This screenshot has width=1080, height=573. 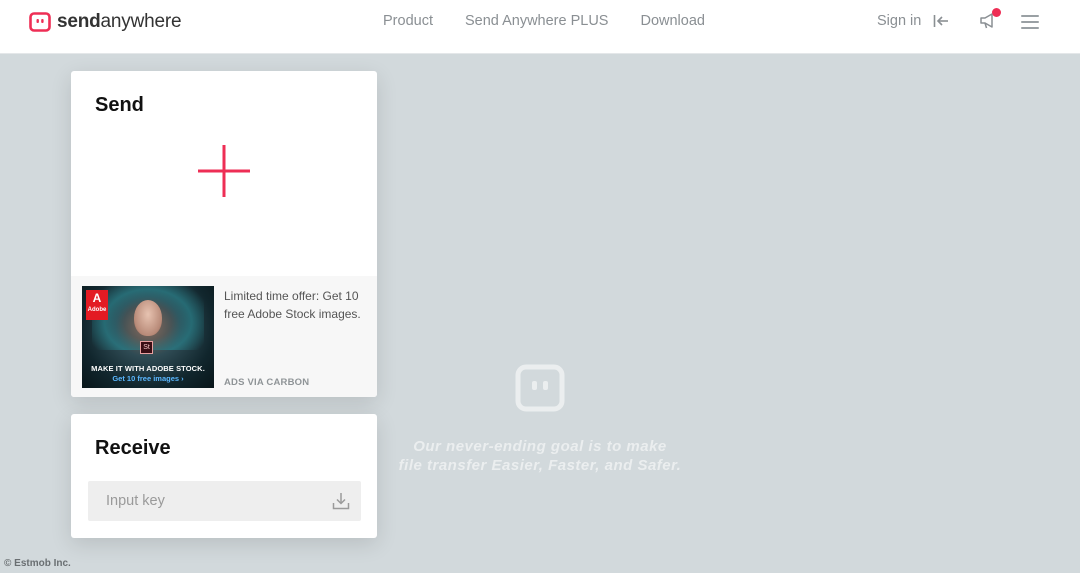 I want to click on input-key-field, so click(x=208, y=501).